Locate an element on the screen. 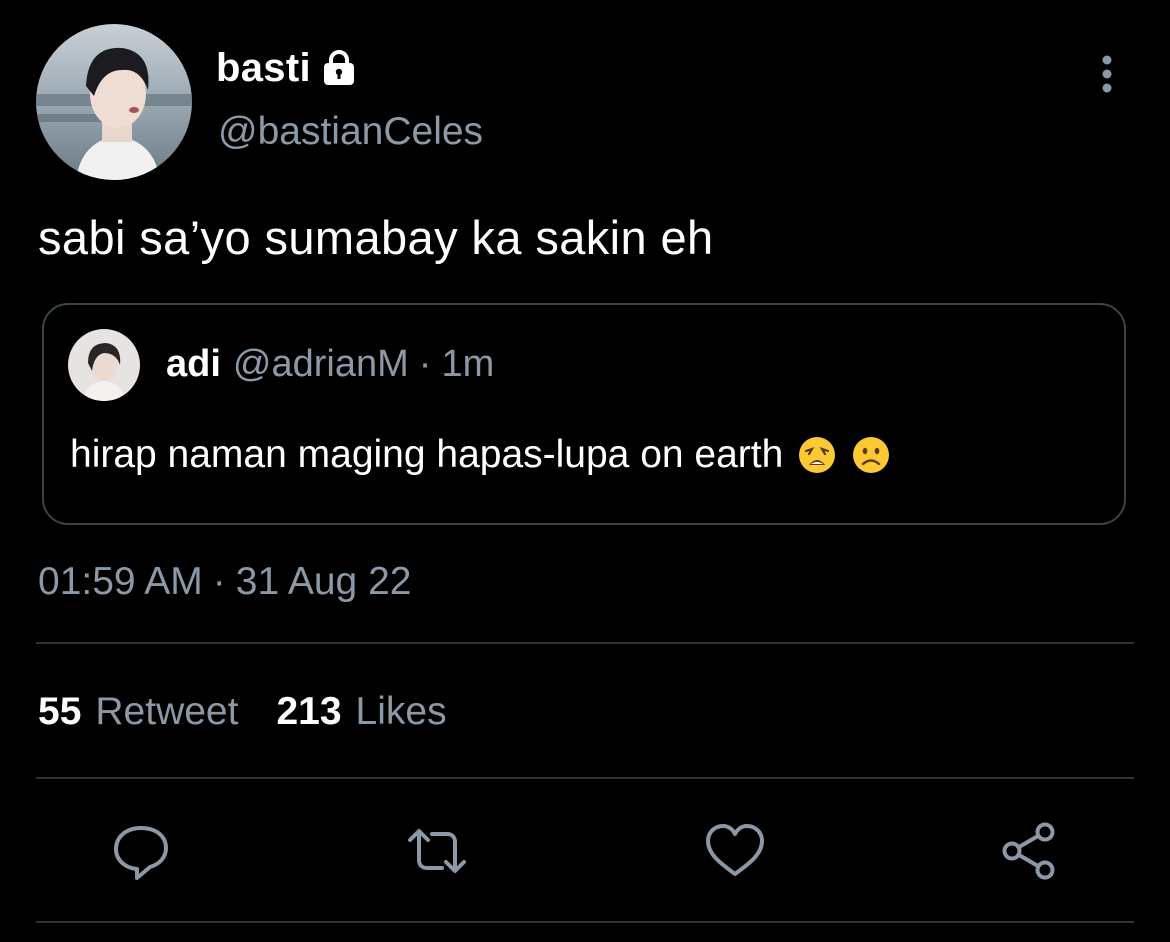 Image resolution: width=1170 pixels, height=942 pixels. share-icon is located at coordinates (1028, 851).